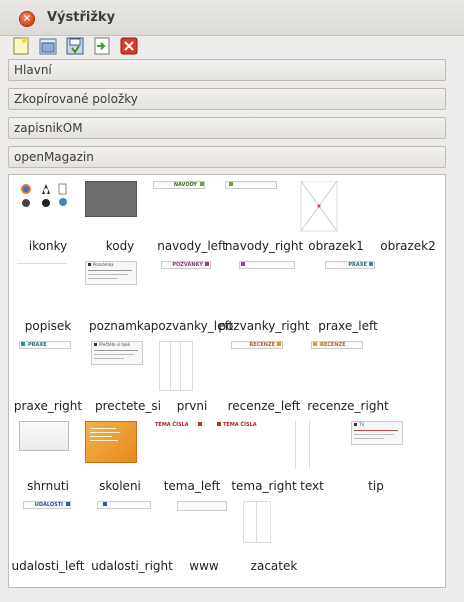 The height and width of the screenshot is (602, 464). I want to click on snippet-item: zacatek, so click(274, 535).